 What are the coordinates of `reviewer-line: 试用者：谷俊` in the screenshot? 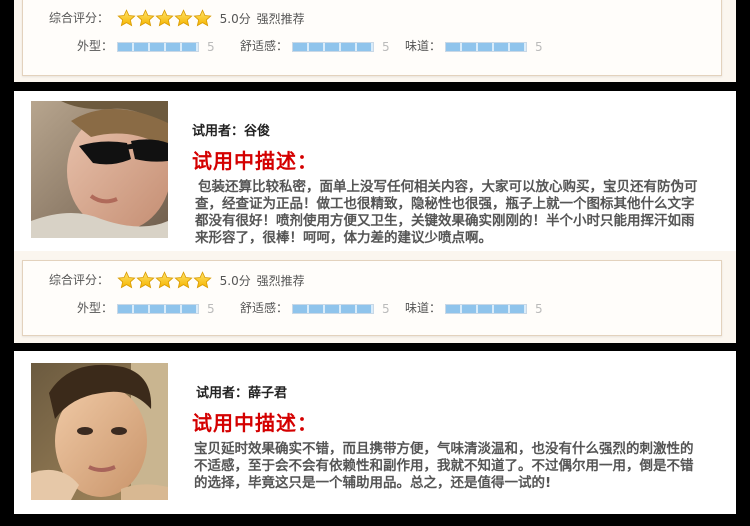 It's located at (231, 129).